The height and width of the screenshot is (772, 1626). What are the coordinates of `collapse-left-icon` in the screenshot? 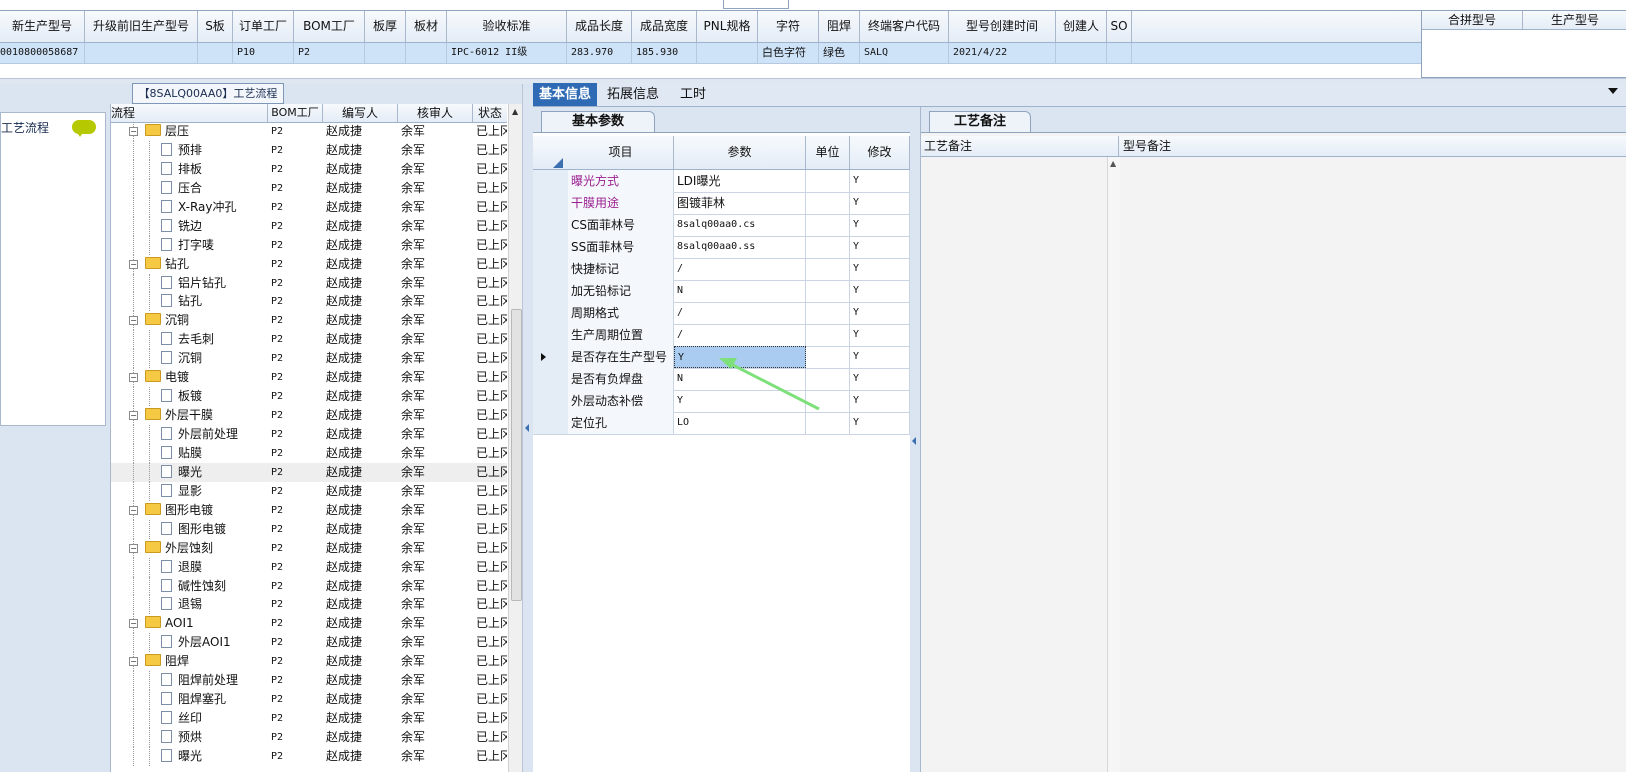 It's located at (527, 428).